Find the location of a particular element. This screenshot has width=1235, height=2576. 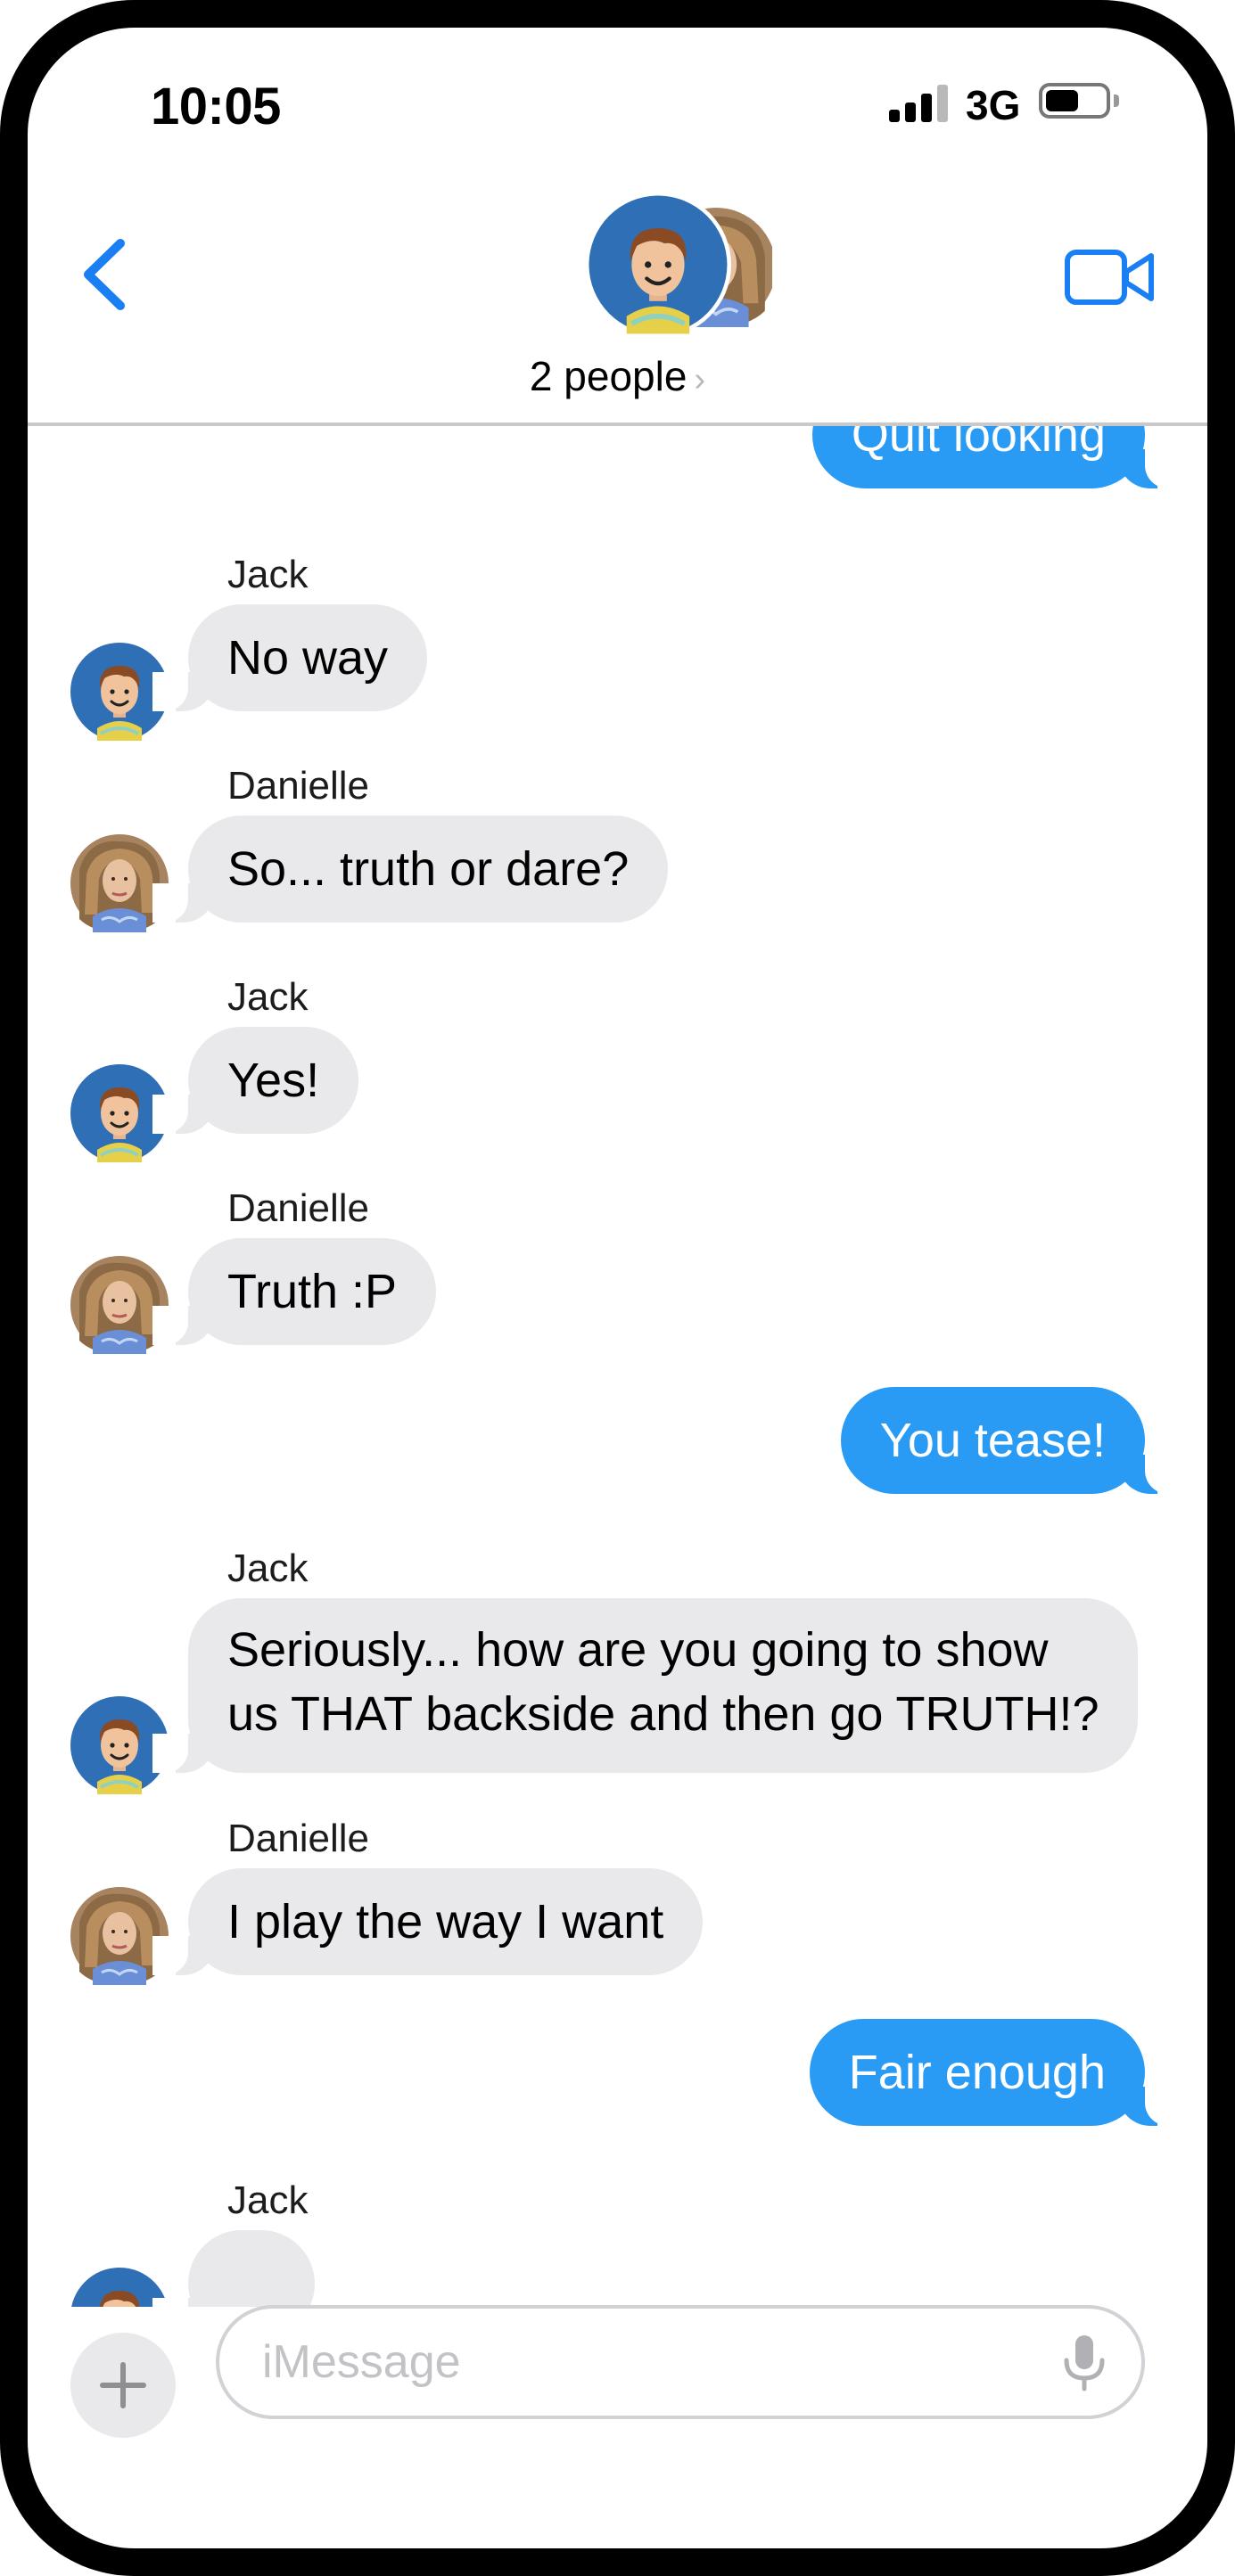

message-bubble-outgoing: Quit looking is located at coordinates (996, 457).